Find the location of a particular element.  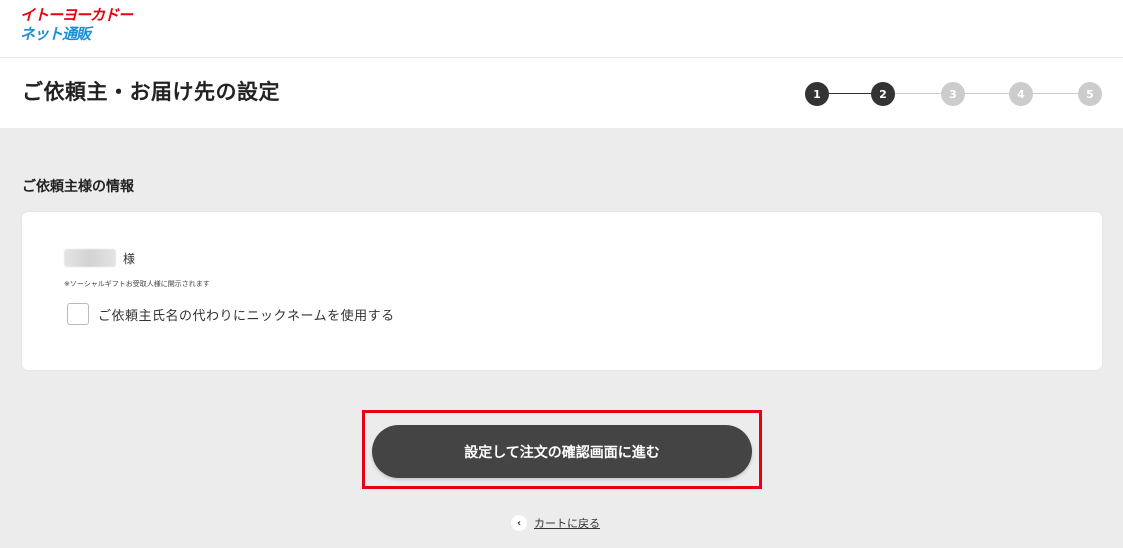

nickname-checkbox is located at coordinates (78, 314).